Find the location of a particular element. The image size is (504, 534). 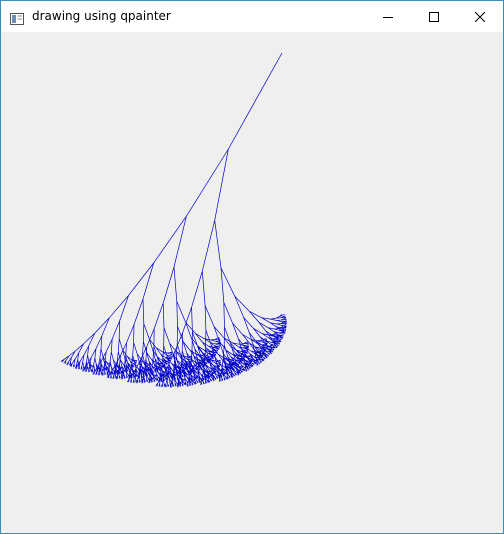

minimize-icon is located at coordinates (388, 16).